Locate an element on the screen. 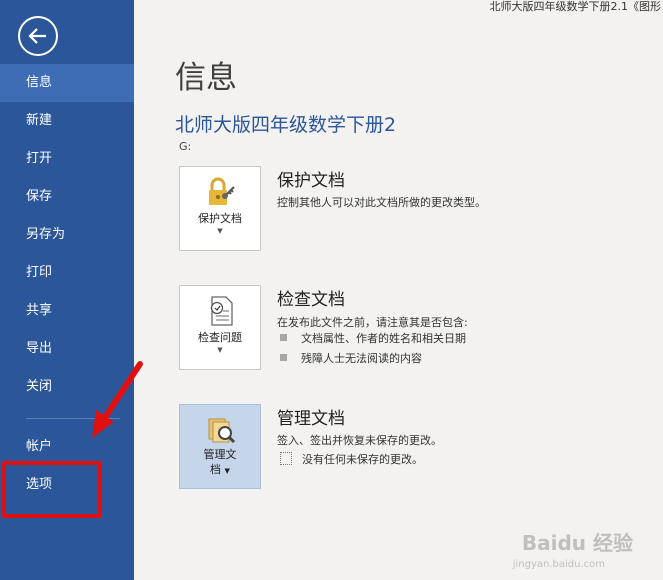 The width and height of the screenshot is (663, 580). manage-bullet: 没有任何未保存的更改。 is located at coordinates (351, 460).